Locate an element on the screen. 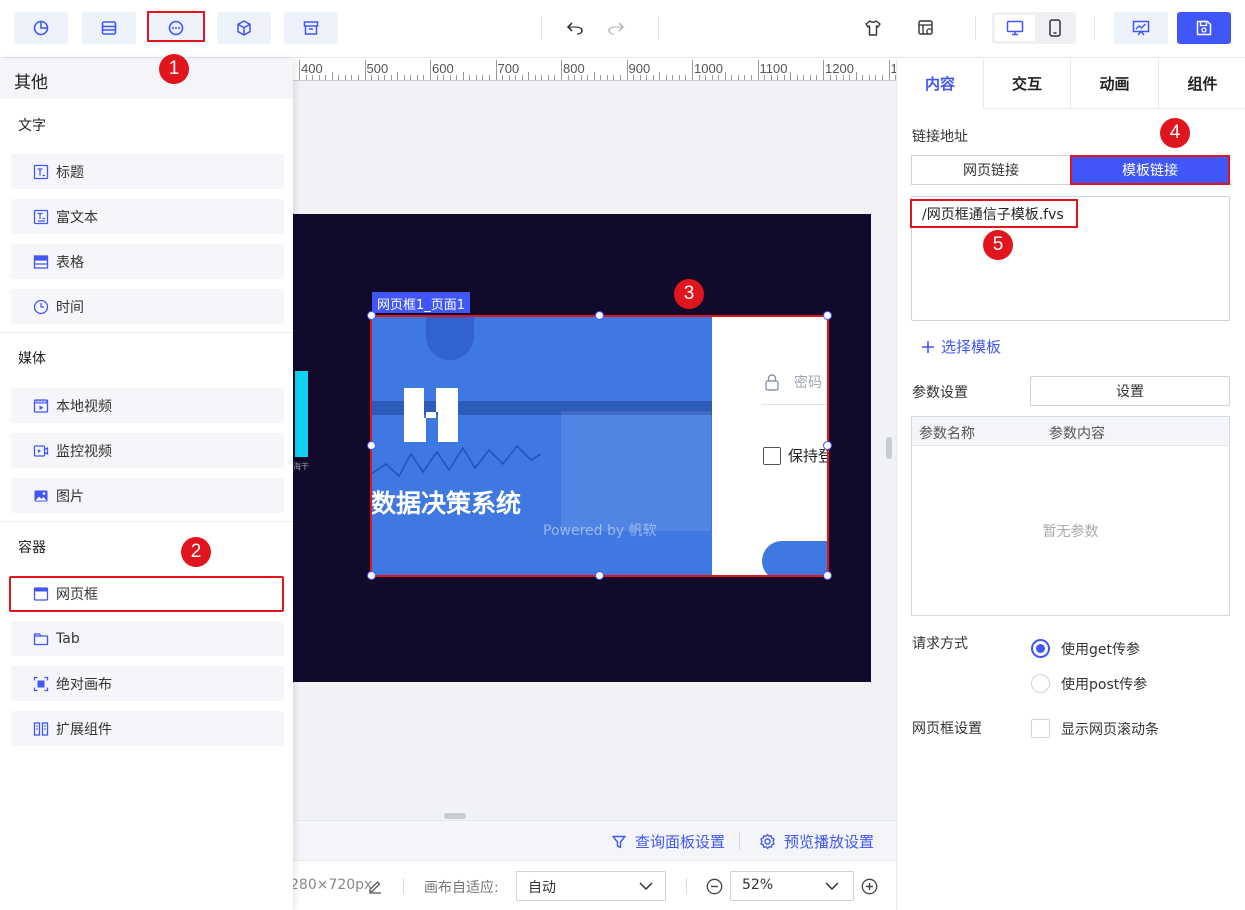  zoom-select: 52% is located at coordinates (792, 886).